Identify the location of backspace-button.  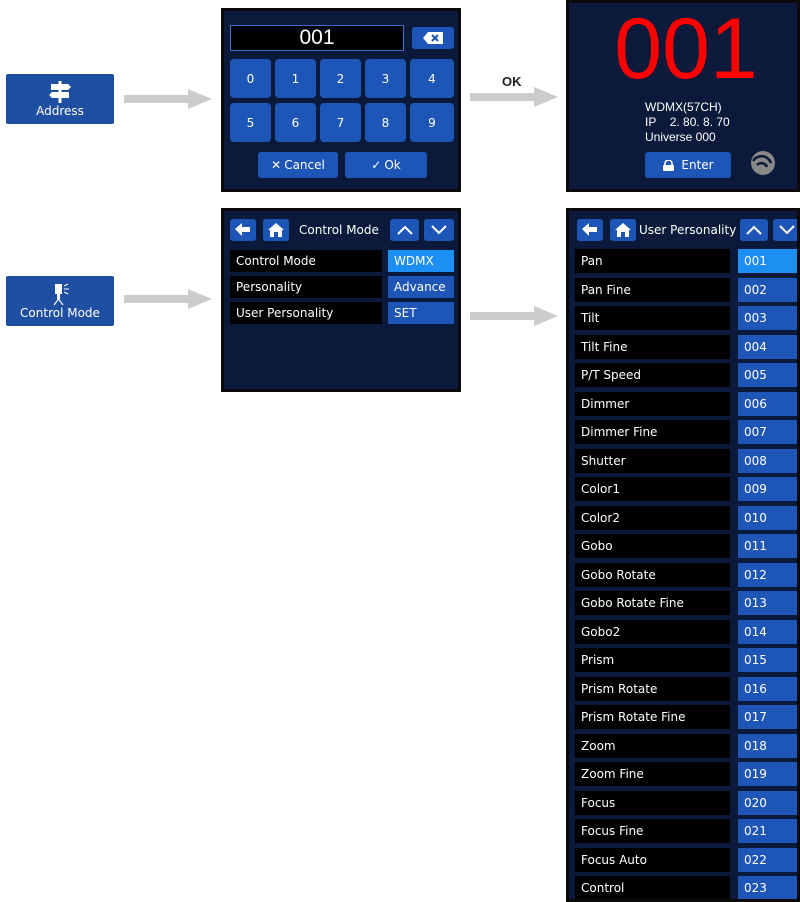
(433, 38).